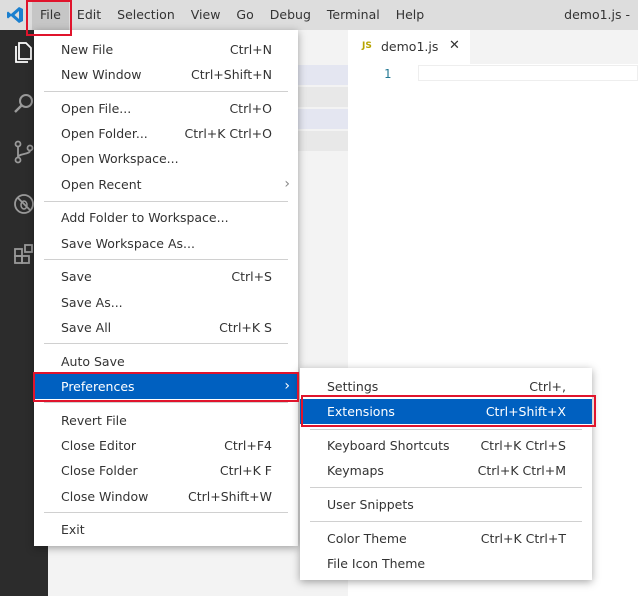  What do you see at coordinates (361, 411) in the screenshot?
I see `menu-item-label: Extensions` at bounding box center [361, 411].